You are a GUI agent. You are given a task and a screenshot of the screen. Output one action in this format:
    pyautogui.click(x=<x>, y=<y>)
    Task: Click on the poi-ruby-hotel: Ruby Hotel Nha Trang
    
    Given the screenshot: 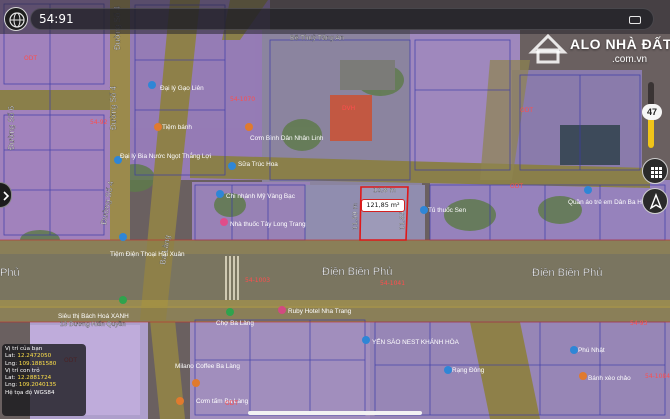 What is the action you would take?
    pyautogui.click(x=315, y=310)
    